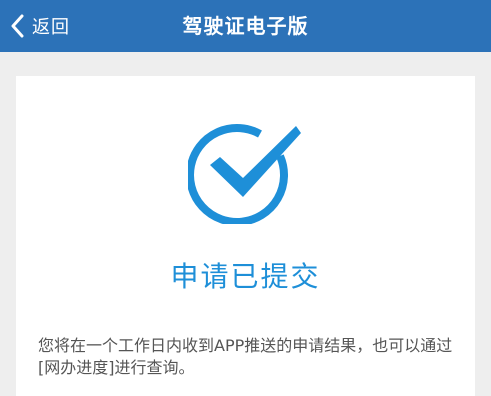 Image resolution: width=491 pixels, height=396 pixels. Describe the element at coordinates (244, 174) in the screenshot. I see `check-circle-icon` at that location.